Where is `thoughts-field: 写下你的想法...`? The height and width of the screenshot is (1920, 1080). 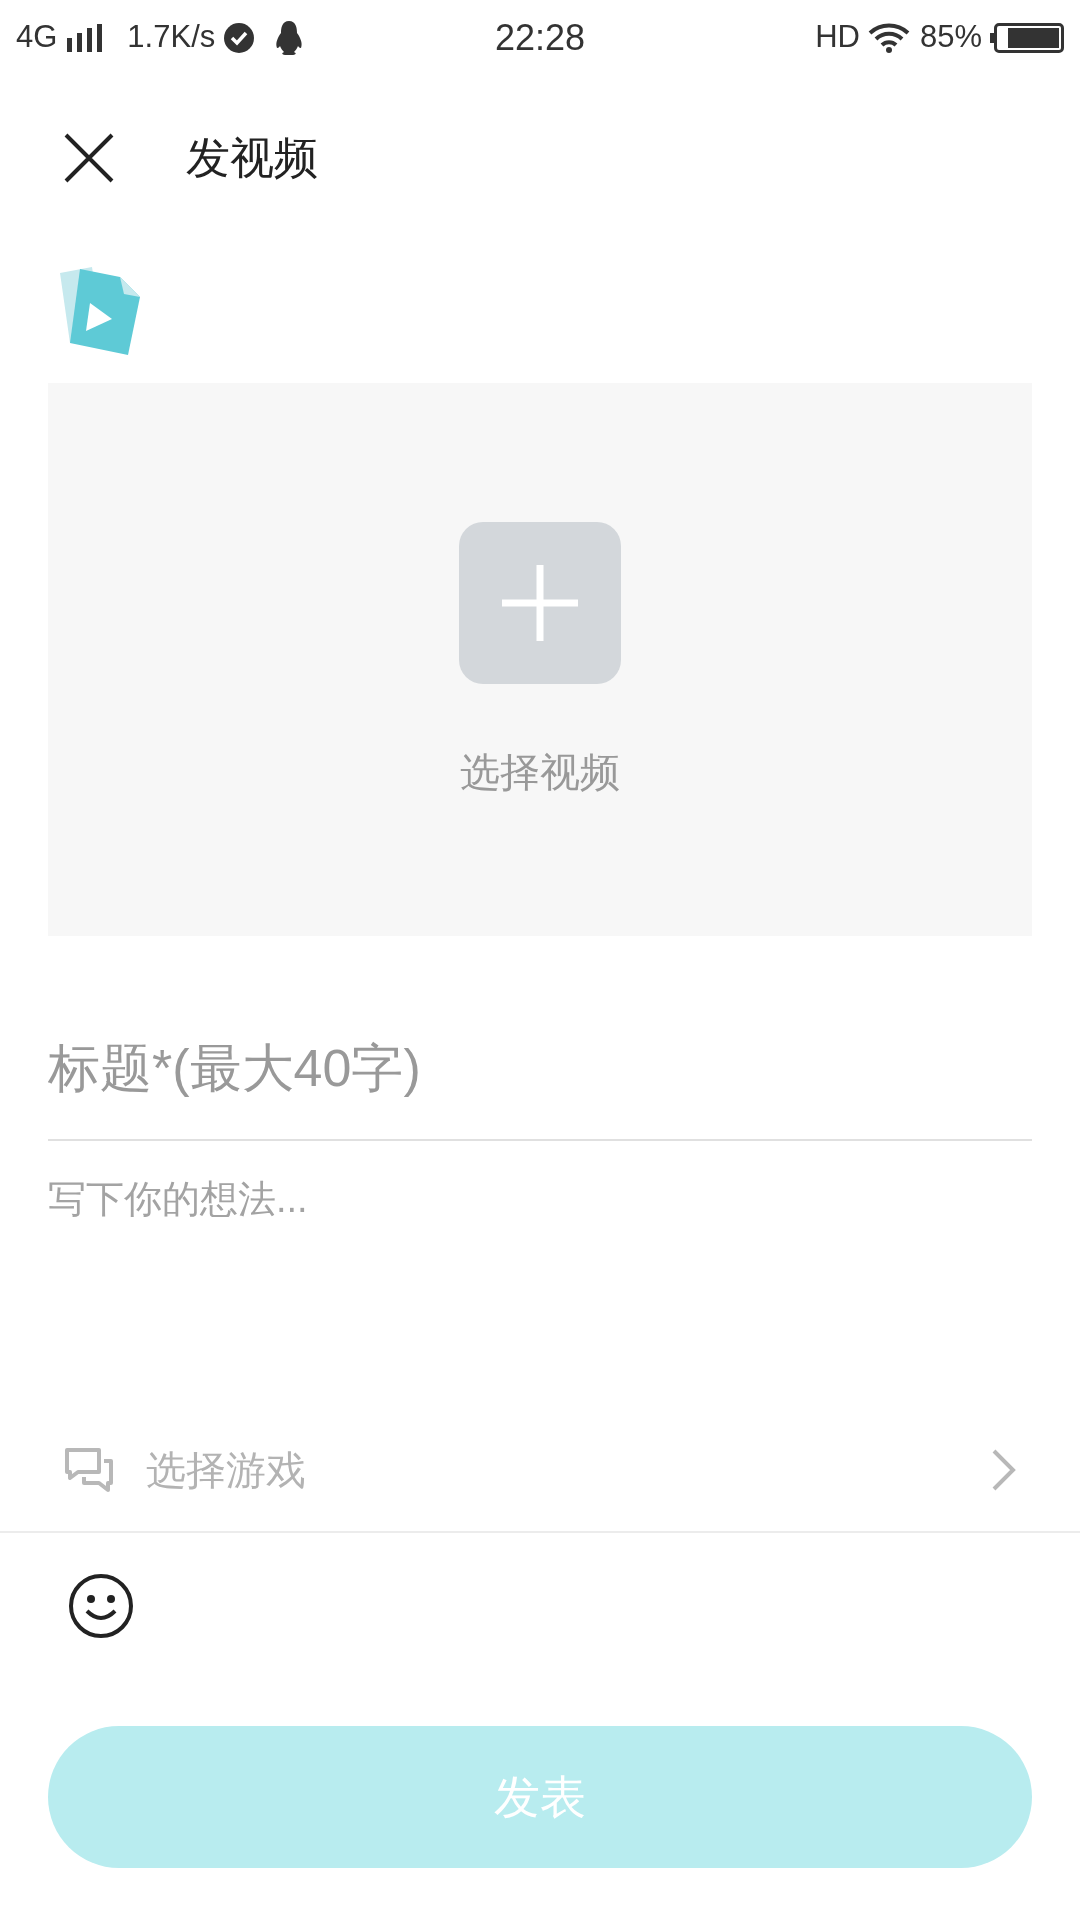 thoughts-field: 写下你的想法... is located at coordinates (540, 1286).